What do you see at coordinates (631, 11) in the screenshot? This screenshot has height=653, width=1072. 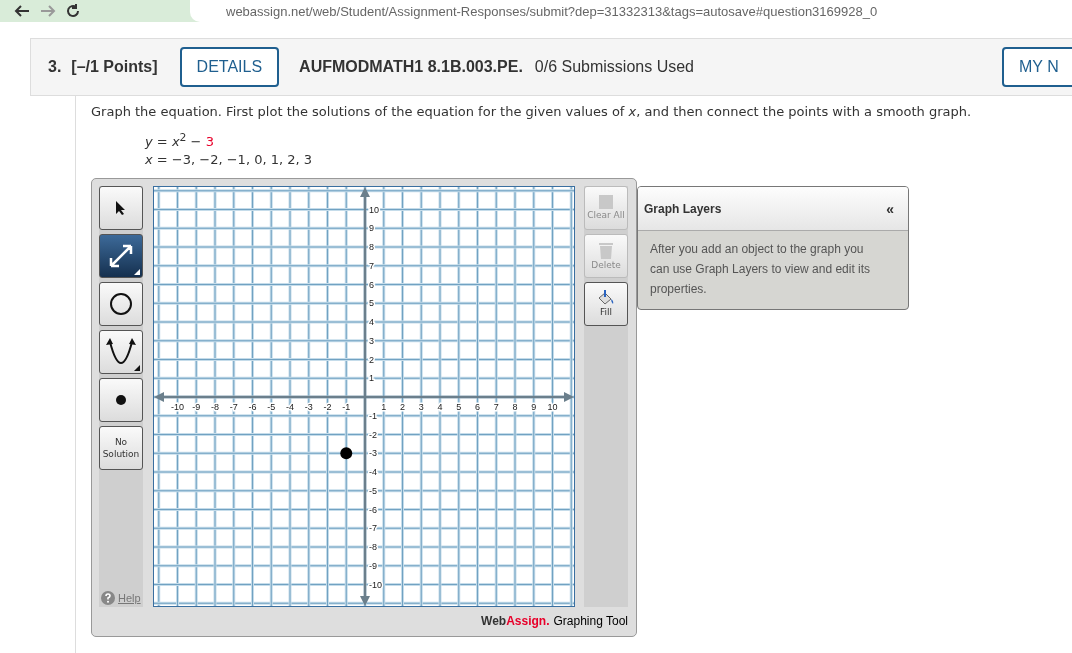 I see `url-field: webassign.net/web/Student/Assignment-Responses/submit?dep=31332313&tags=autosave#question3169928_0` at bounding box center [631, 11].